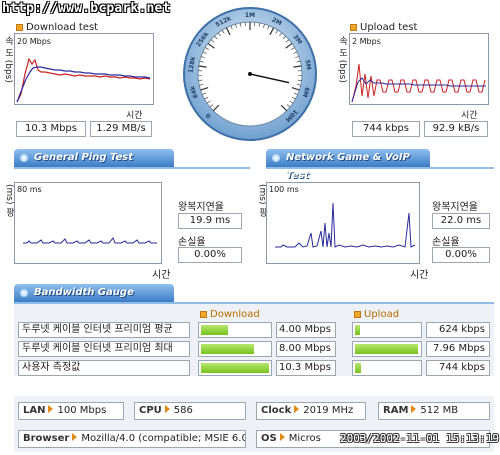 The image size is (500, 455). I want to click on upload-kbs-value: 92.9 kB/s, so click(456, 129).